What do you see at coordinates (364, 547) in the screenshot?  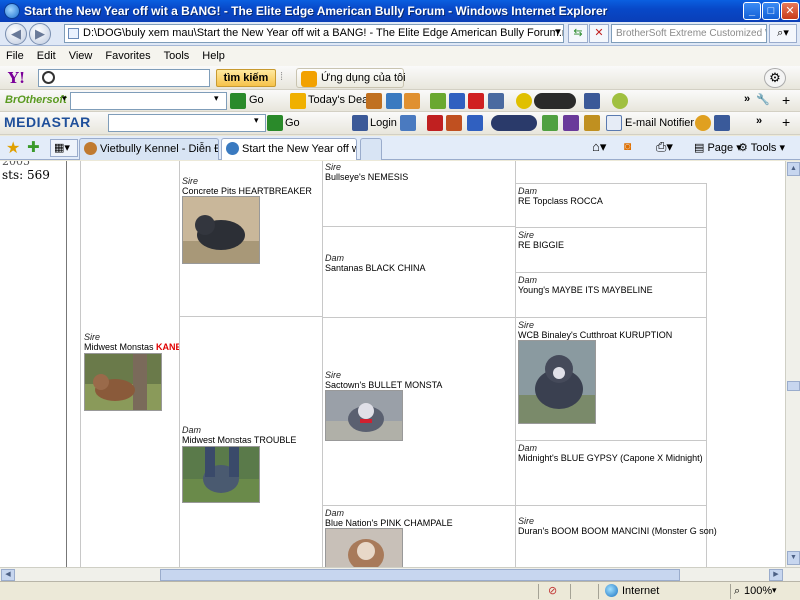 I see `dog-photo-pink-champale` at bounding box center [364, 547].